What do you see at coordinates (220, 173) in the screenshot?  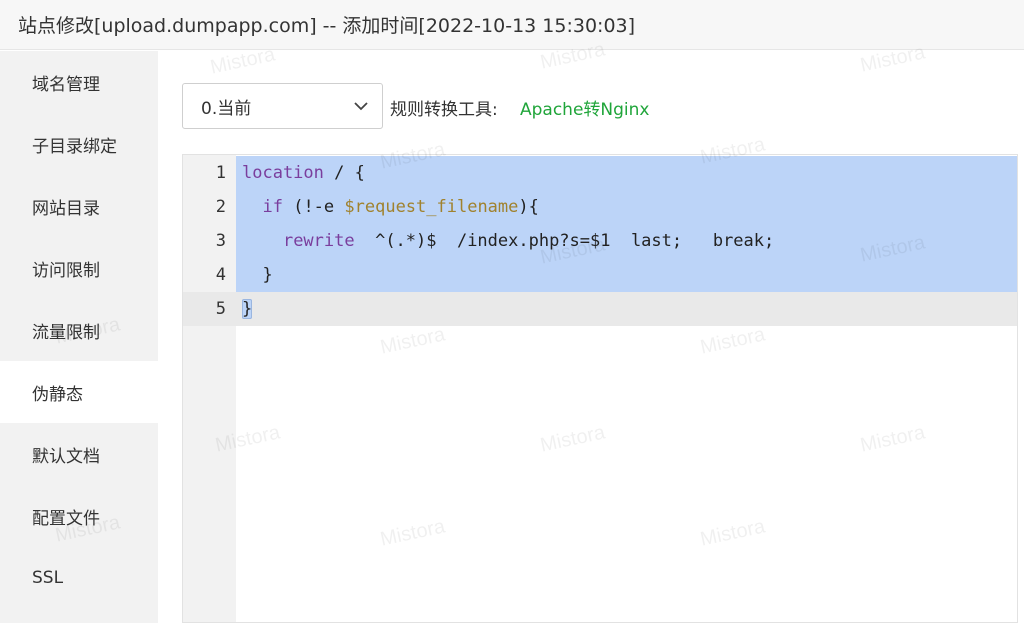 I see `line-number: 1` at bounding box center [220, 173].